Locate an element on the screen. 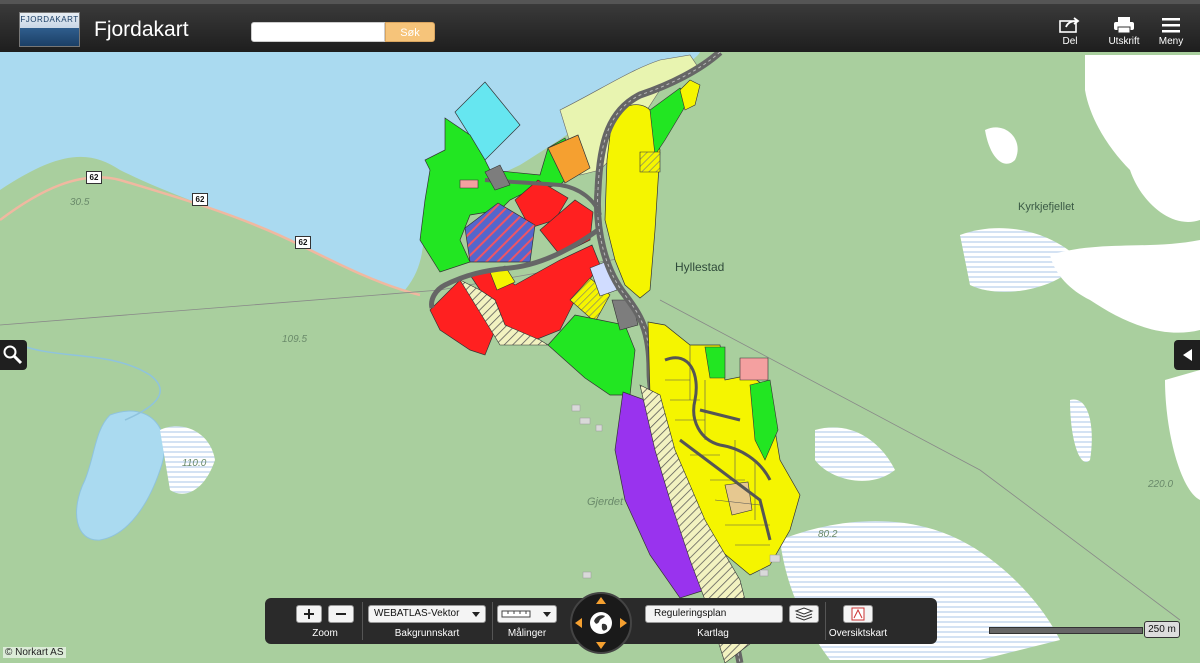  logo-text: FJORDAKART is located at coordinates (49, 19).